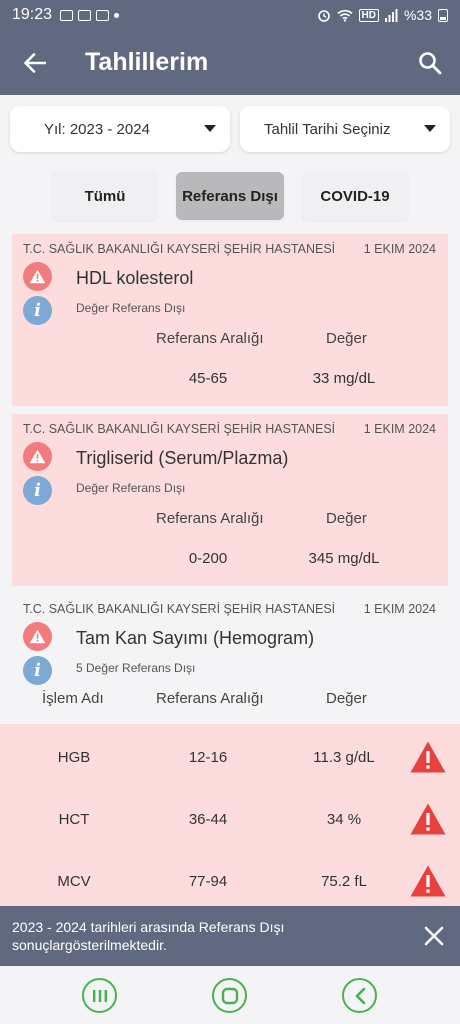  Describe the element at coordinates (208, 819) in the screenshot. I see `reference-range-value: 36-44` at that location.